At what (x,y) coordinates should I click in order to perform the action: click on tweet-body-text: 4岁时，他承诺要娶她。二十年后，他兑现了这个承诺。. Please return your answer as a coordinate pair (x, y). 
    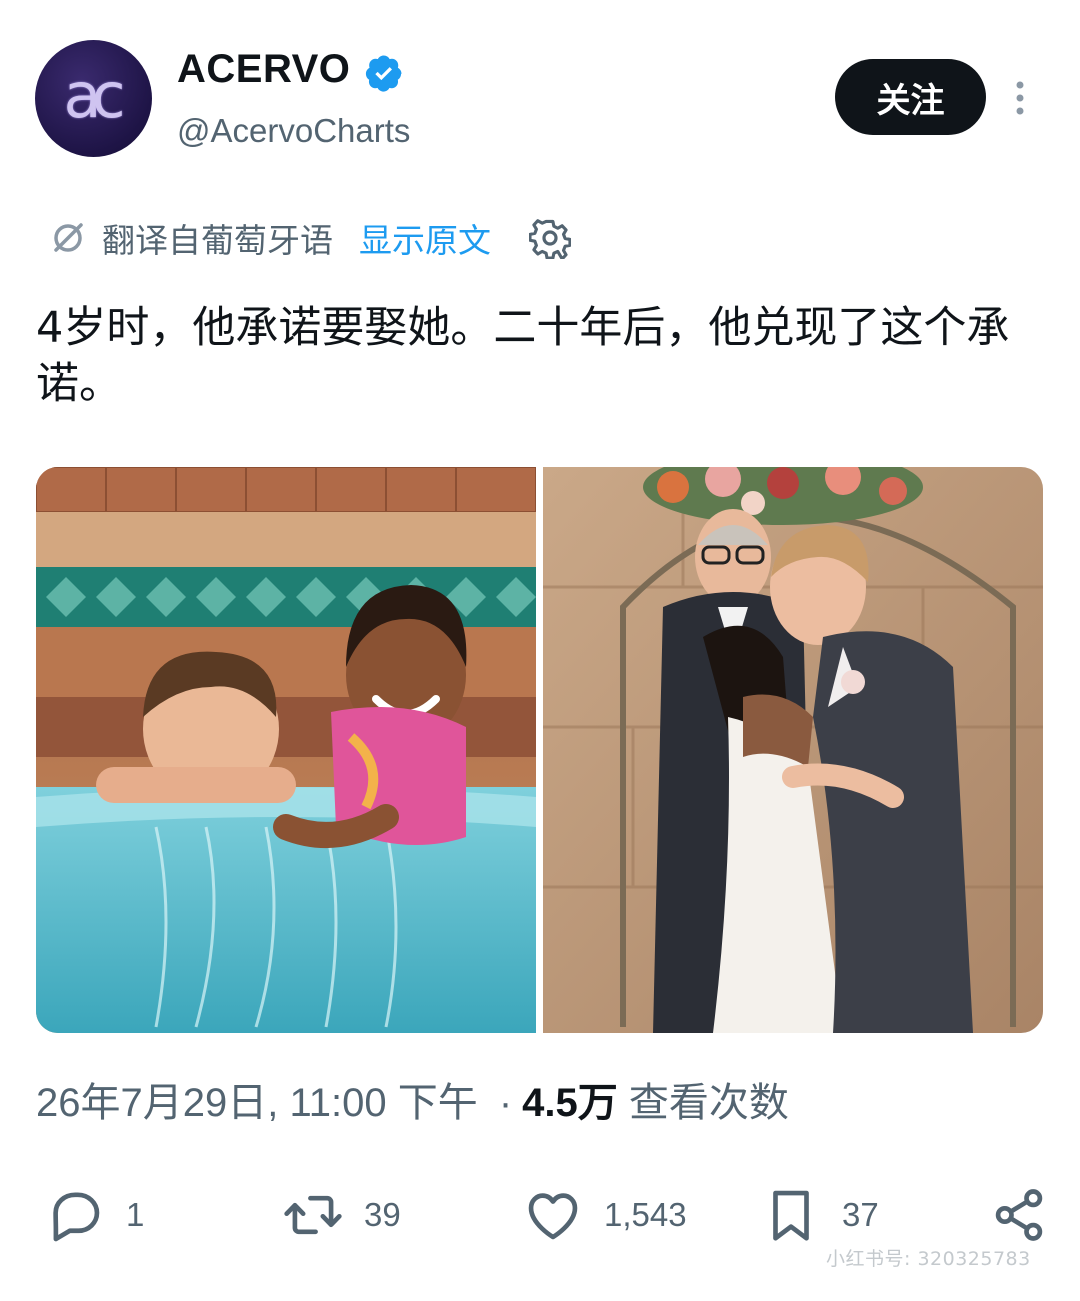
    Looking at the image, I should click on (523, 356).